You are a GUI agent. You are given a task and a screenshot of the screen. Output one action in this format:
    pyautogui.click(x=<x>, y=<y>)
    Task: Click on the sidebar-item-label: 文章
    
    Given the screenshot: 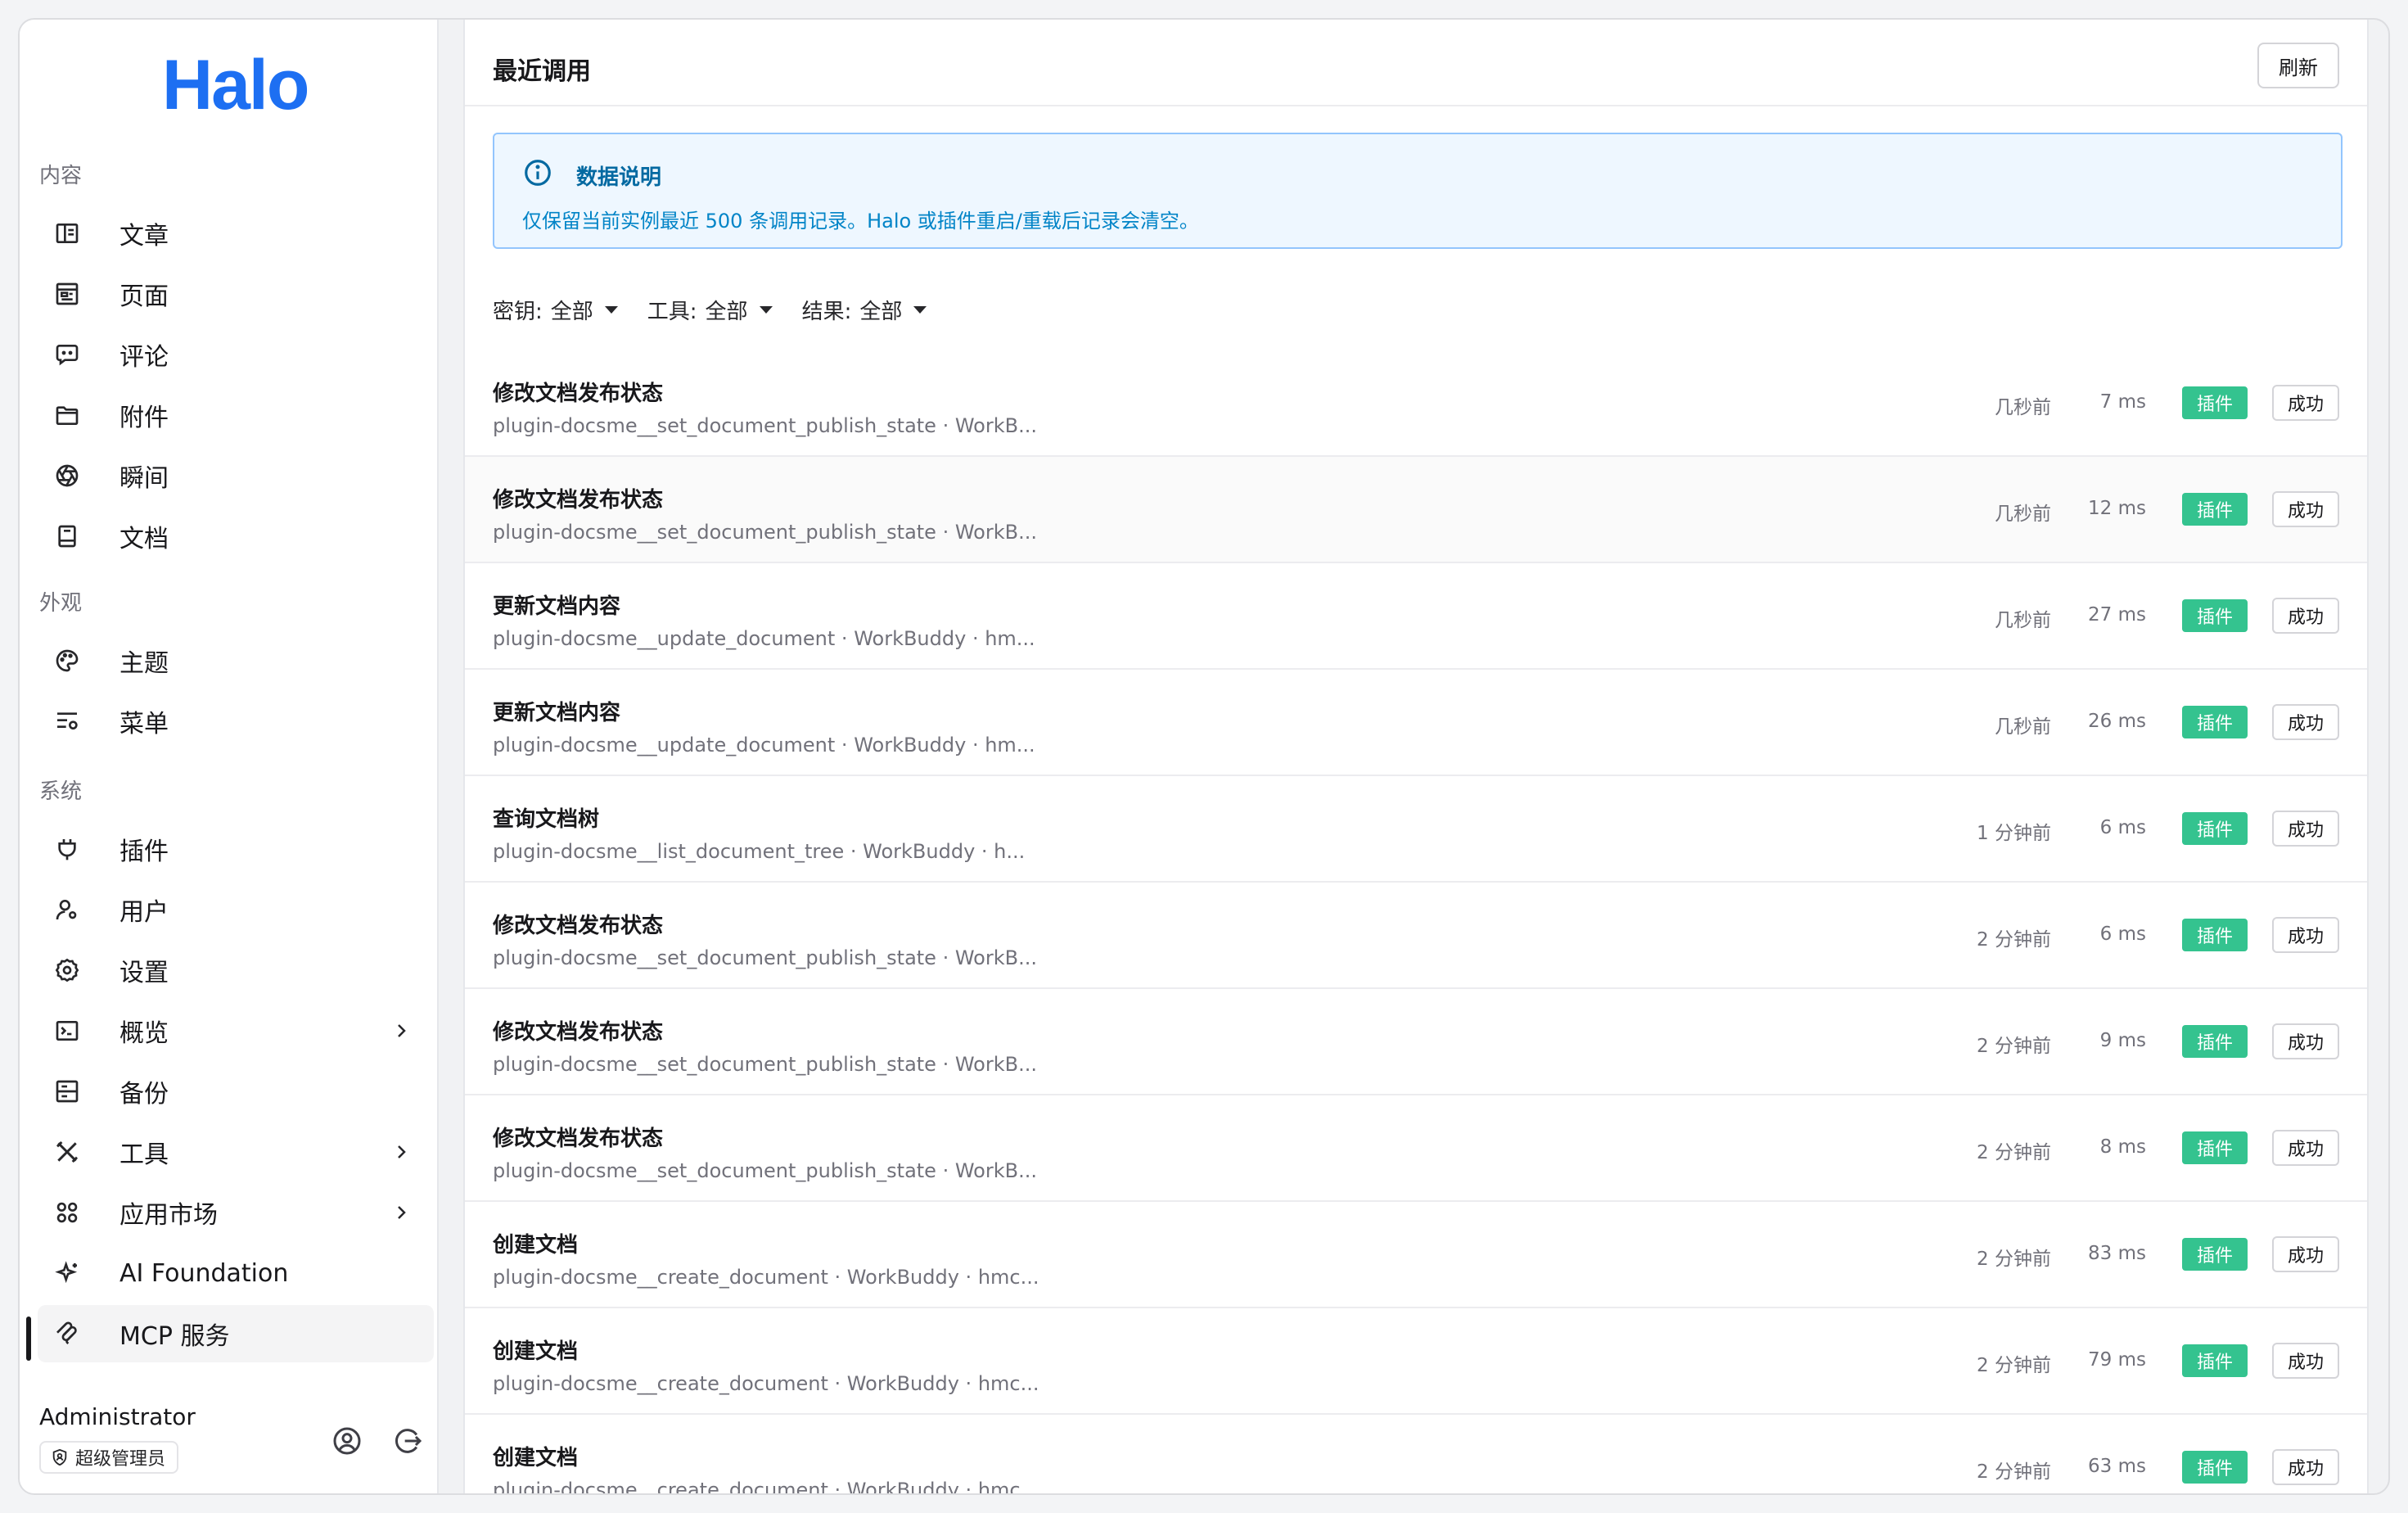 What is the action you would take?
    pyautogui.click(x=144, y=236)
    